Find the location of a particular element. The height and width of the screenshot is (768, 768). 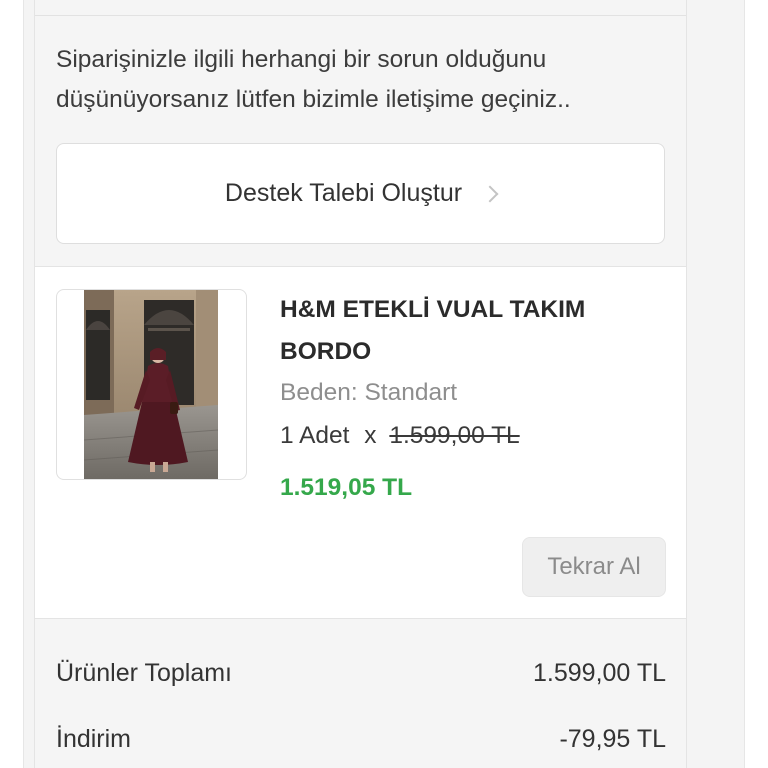

product-photo-icon is located at coordinates (151, 384).